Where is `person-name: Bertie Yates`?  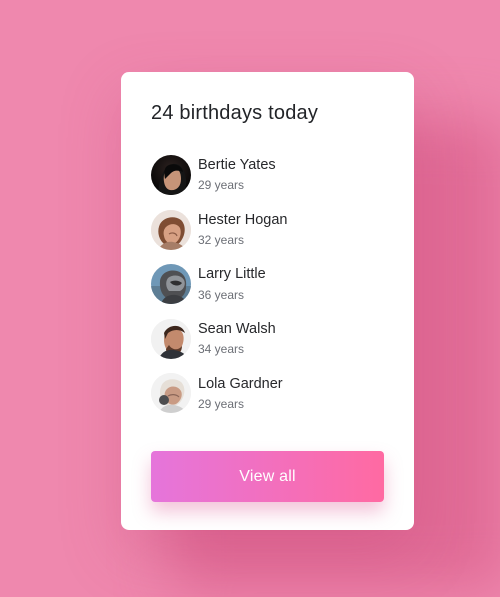 person-name: Bertie Yates is located at coordinates (237, 165).